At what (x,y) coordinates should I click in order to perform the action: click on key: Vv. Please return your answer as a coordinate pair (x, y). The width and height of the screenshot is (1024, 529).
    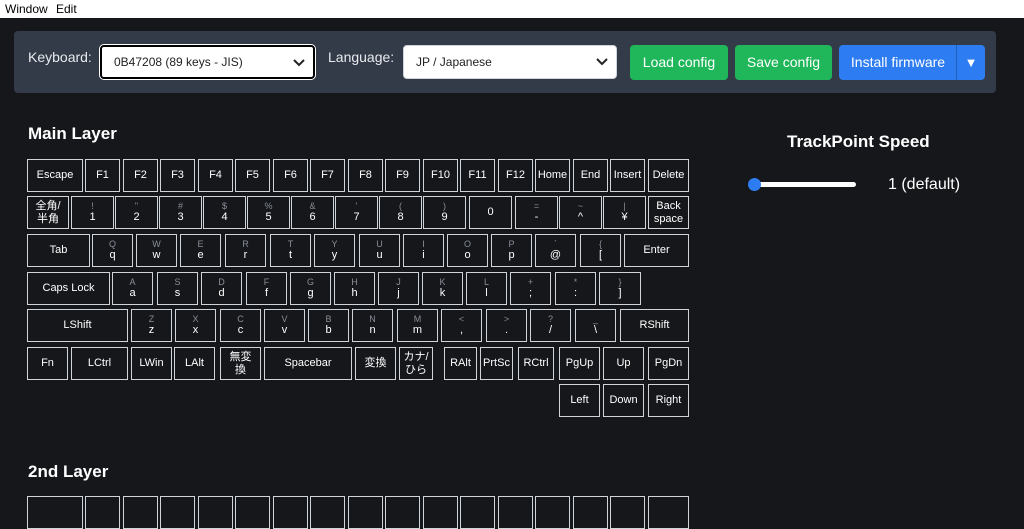
    Looking at the image, I should click on (284, 325).